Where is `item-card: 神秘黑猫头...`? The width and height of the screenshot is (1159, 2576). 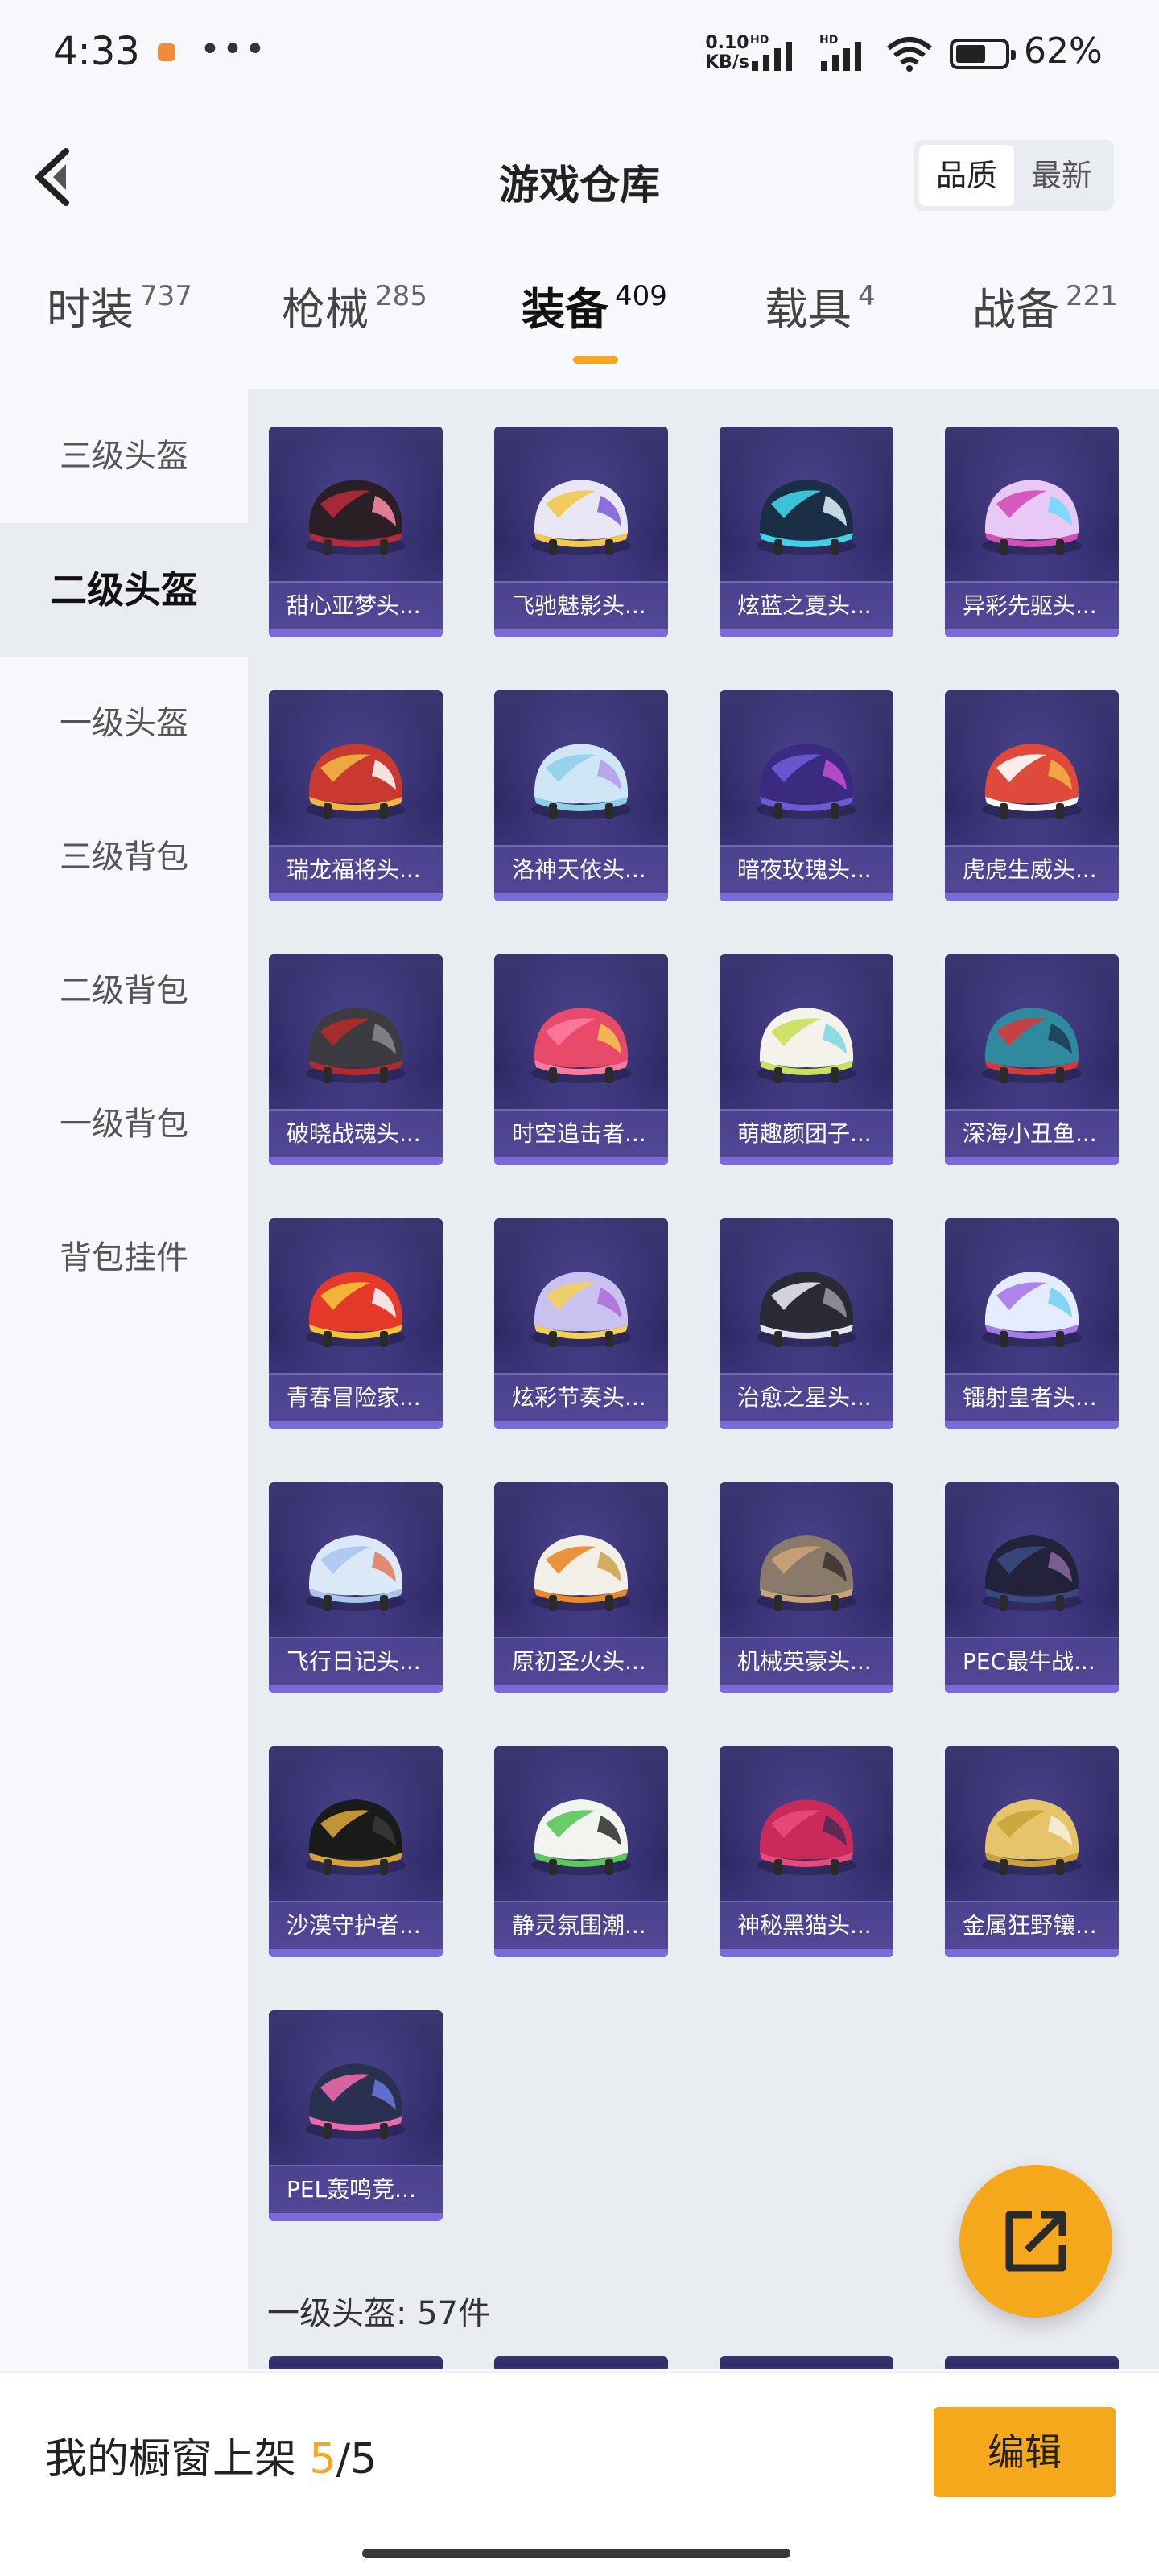 item-card: 神秘黑猫头... is located at coordinates (806, 1851).